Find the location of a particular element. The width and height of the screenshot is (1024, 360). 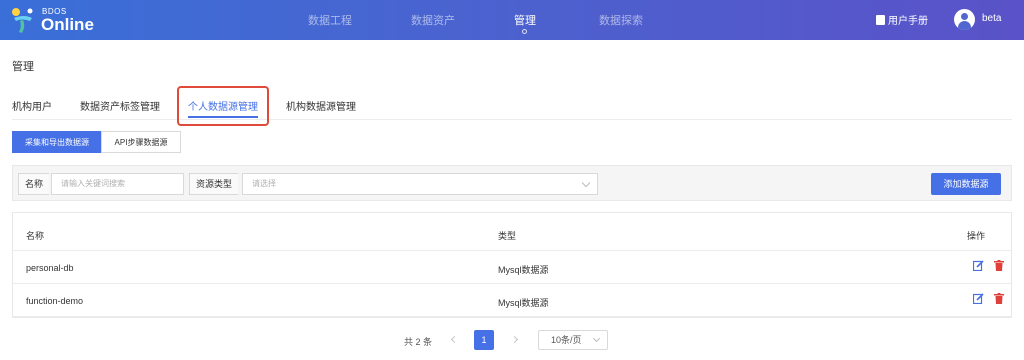

tab-asset-tag-management: 数据资产标签管理 is located at coordinates (120, 105).